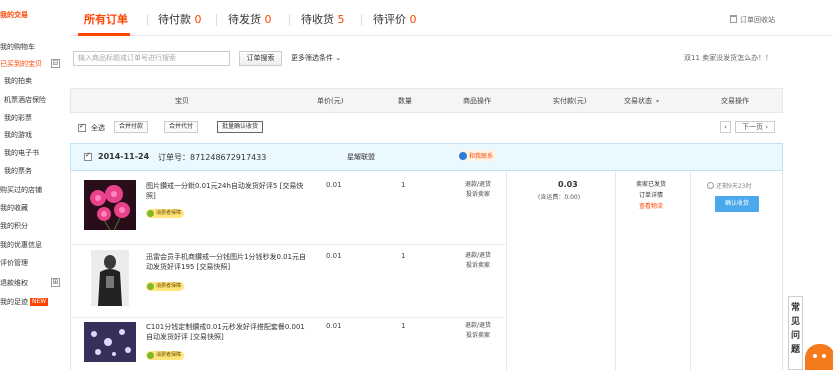 This screenshot has width=833, height=370. Describe the element at coordinates (733, 19) in the screenshot. I see `trash-icon` at that location.